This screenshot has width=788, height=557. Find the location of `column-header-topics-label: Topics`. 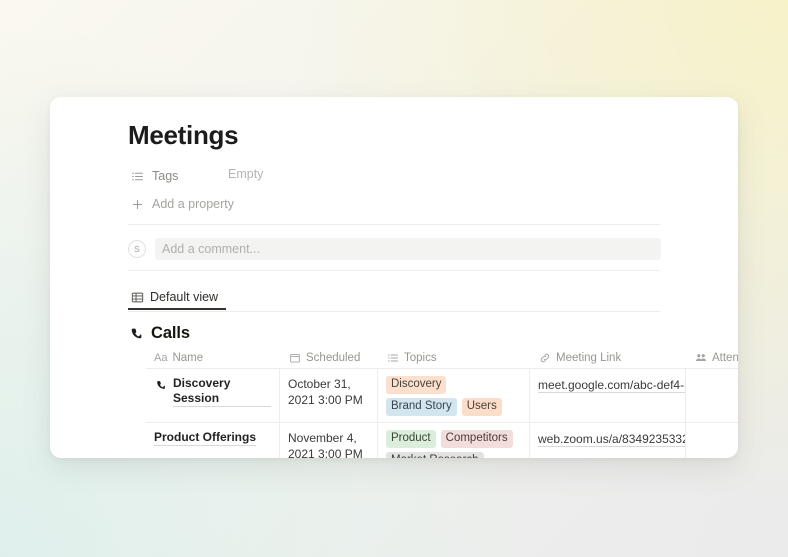

column-header-topics-label: Topics is located at coordinates (420, 357).